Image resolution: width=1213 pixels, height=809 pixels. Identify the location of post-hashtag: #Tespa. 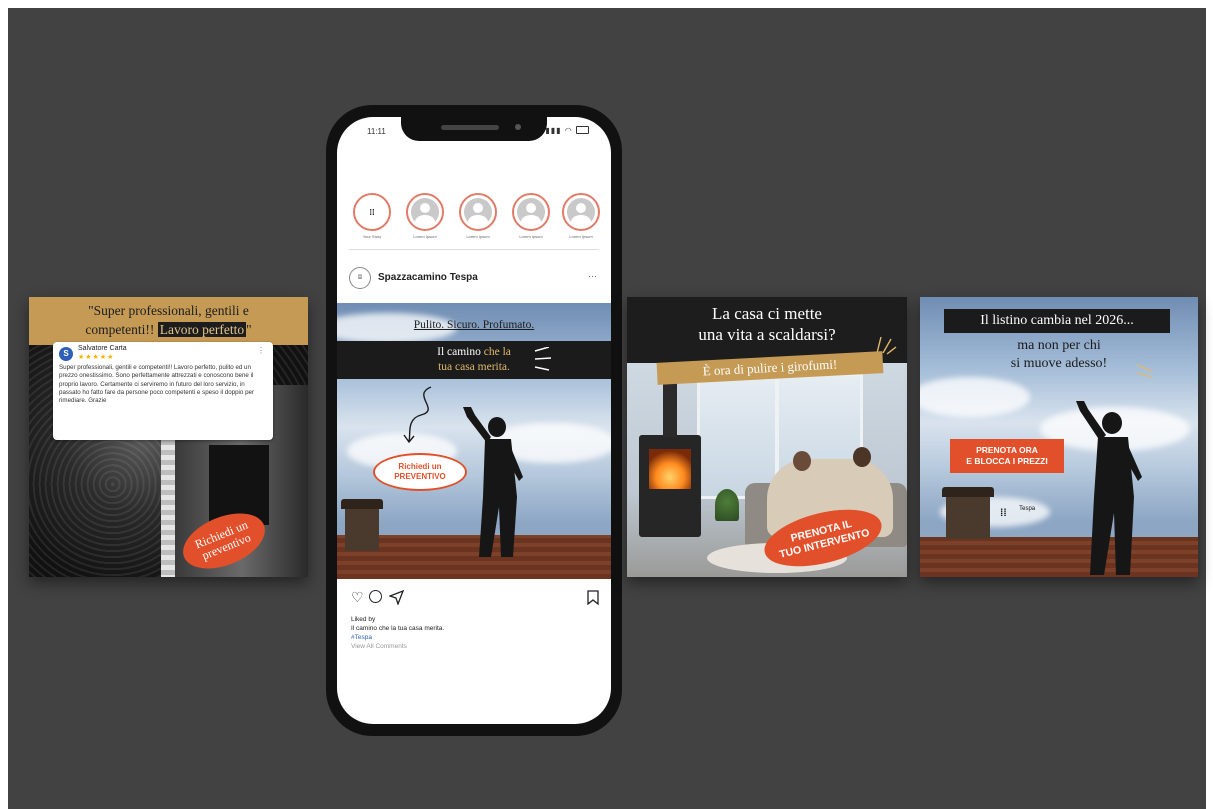
(361, 637).